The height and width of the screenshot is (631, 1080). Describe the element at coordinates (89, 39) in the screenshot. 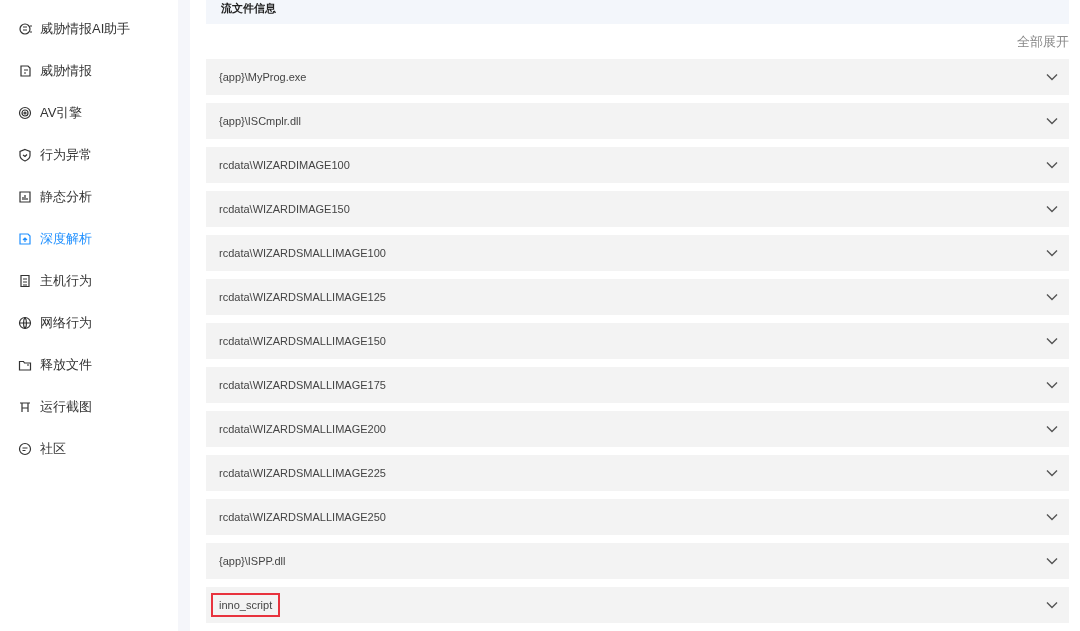

I see `sidebar-item: 威胁情报AI助手` at that location.